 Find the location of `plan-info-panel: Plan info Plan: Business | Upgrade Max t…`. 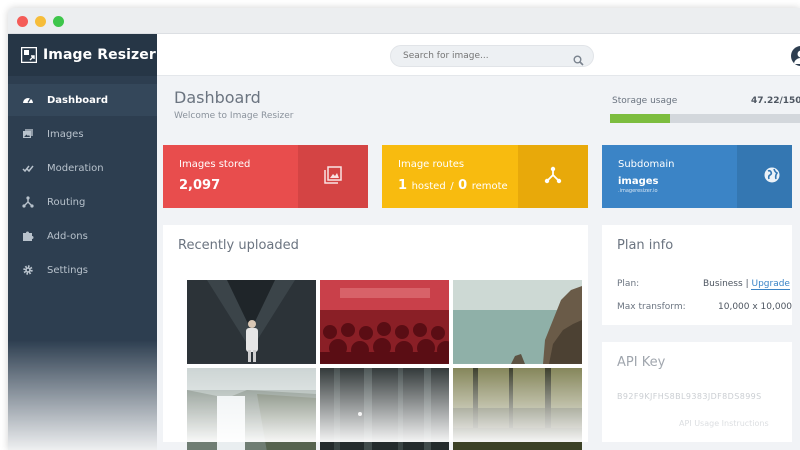

plan-info-panel: Plan info Plan: Business | Upgrade Max t… is located at coordinates (697, 275).